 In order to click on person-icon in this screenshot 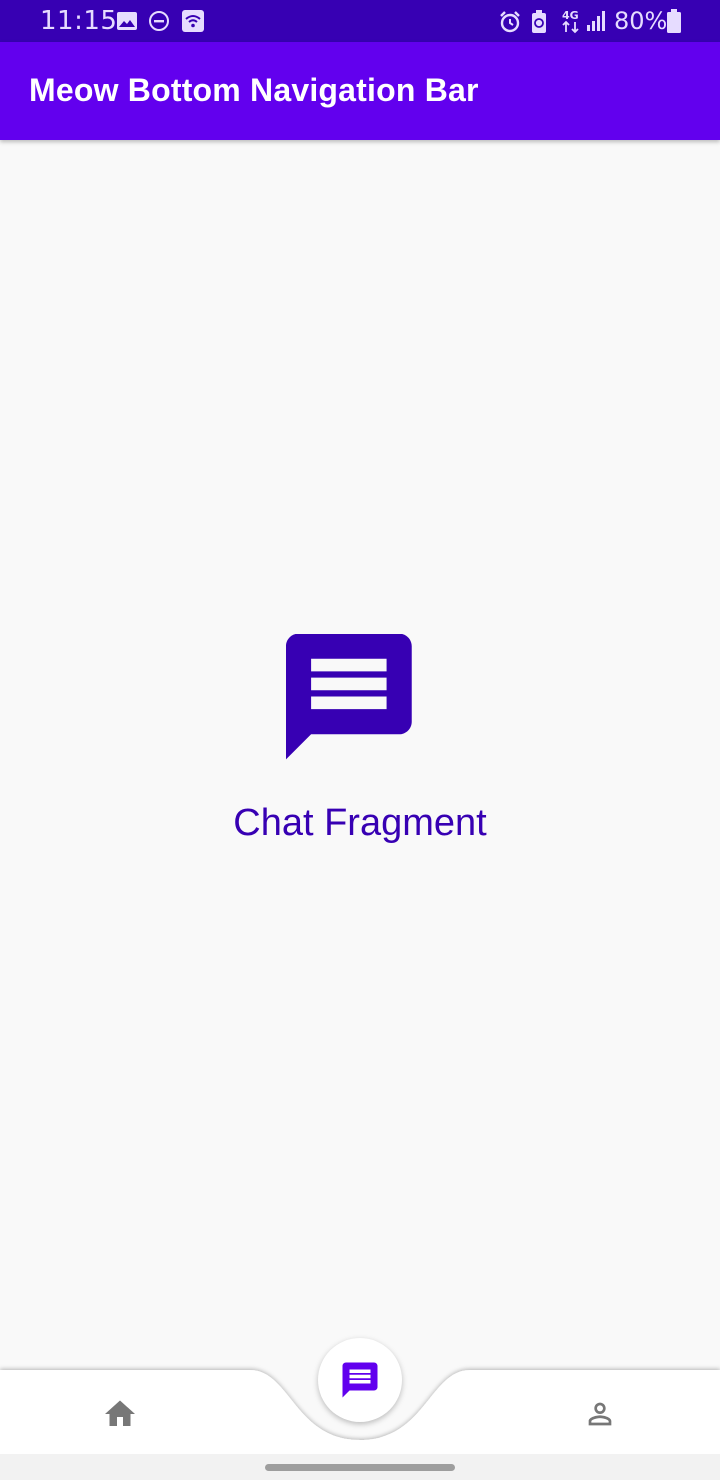, I will do `click(600, 1414)`.